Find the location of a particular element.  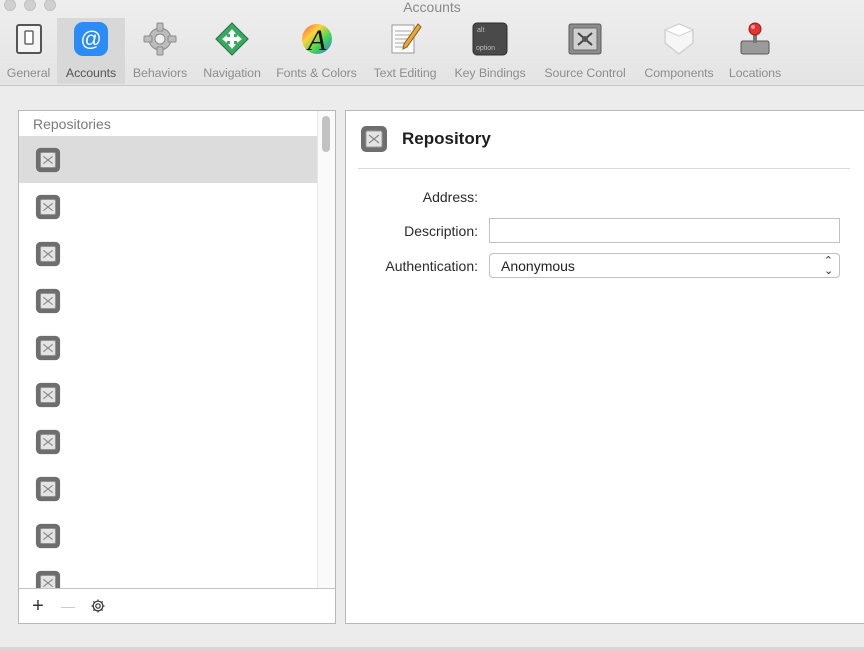

tab-behaviors: Behaviors is located at coordinates (160, 51).